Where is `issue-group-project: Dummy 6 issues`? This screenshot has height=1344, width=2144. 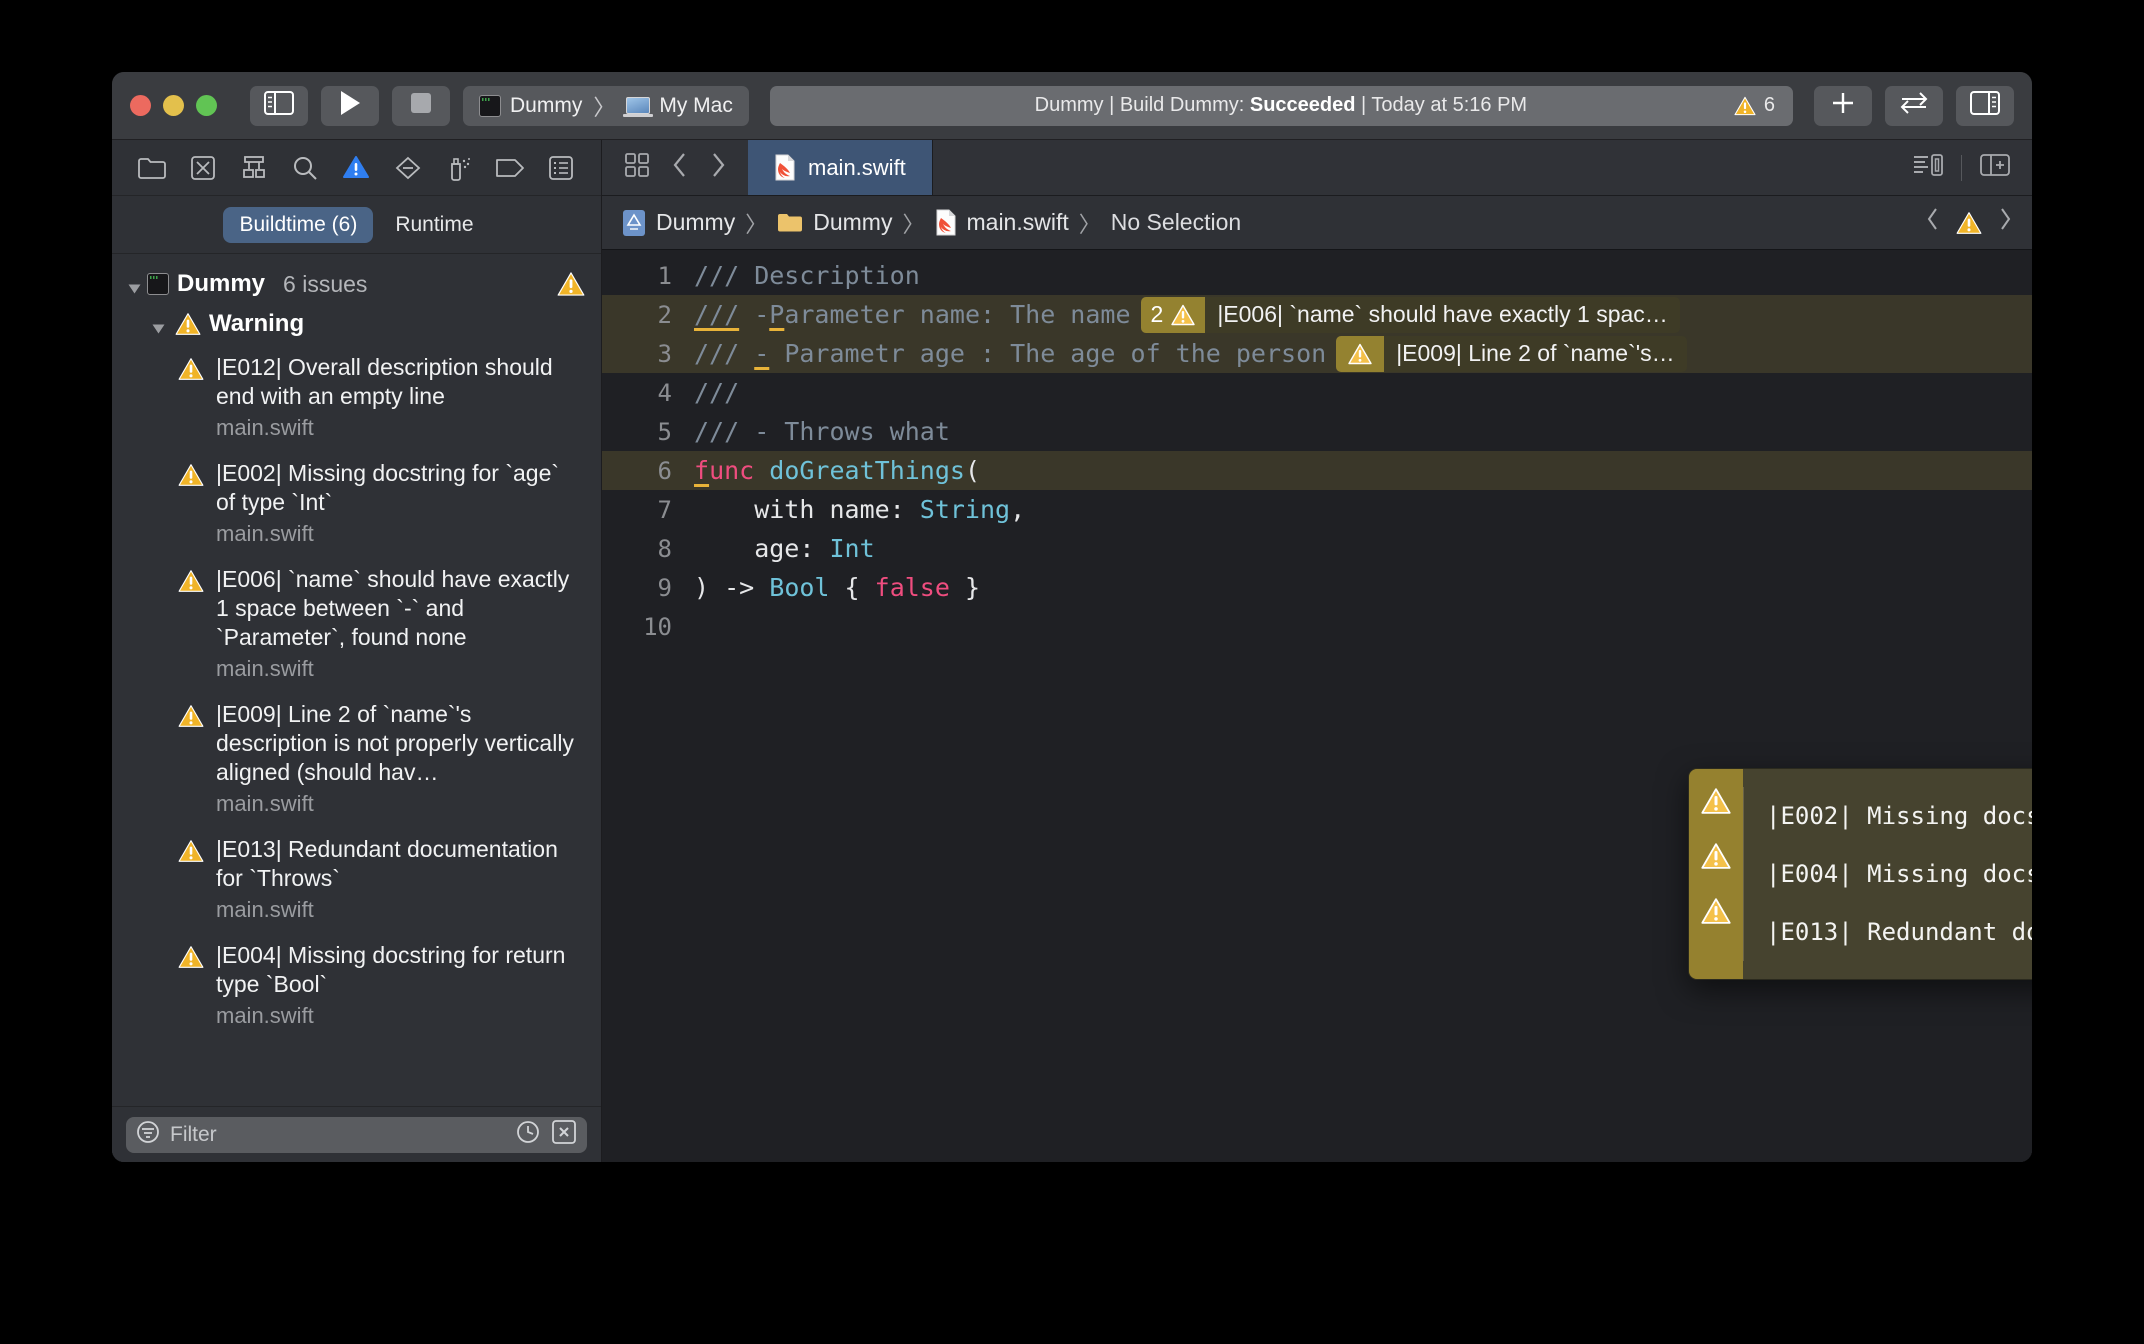 issue-group-project: Dummy 6 issues is located at coordinates (356, 284).